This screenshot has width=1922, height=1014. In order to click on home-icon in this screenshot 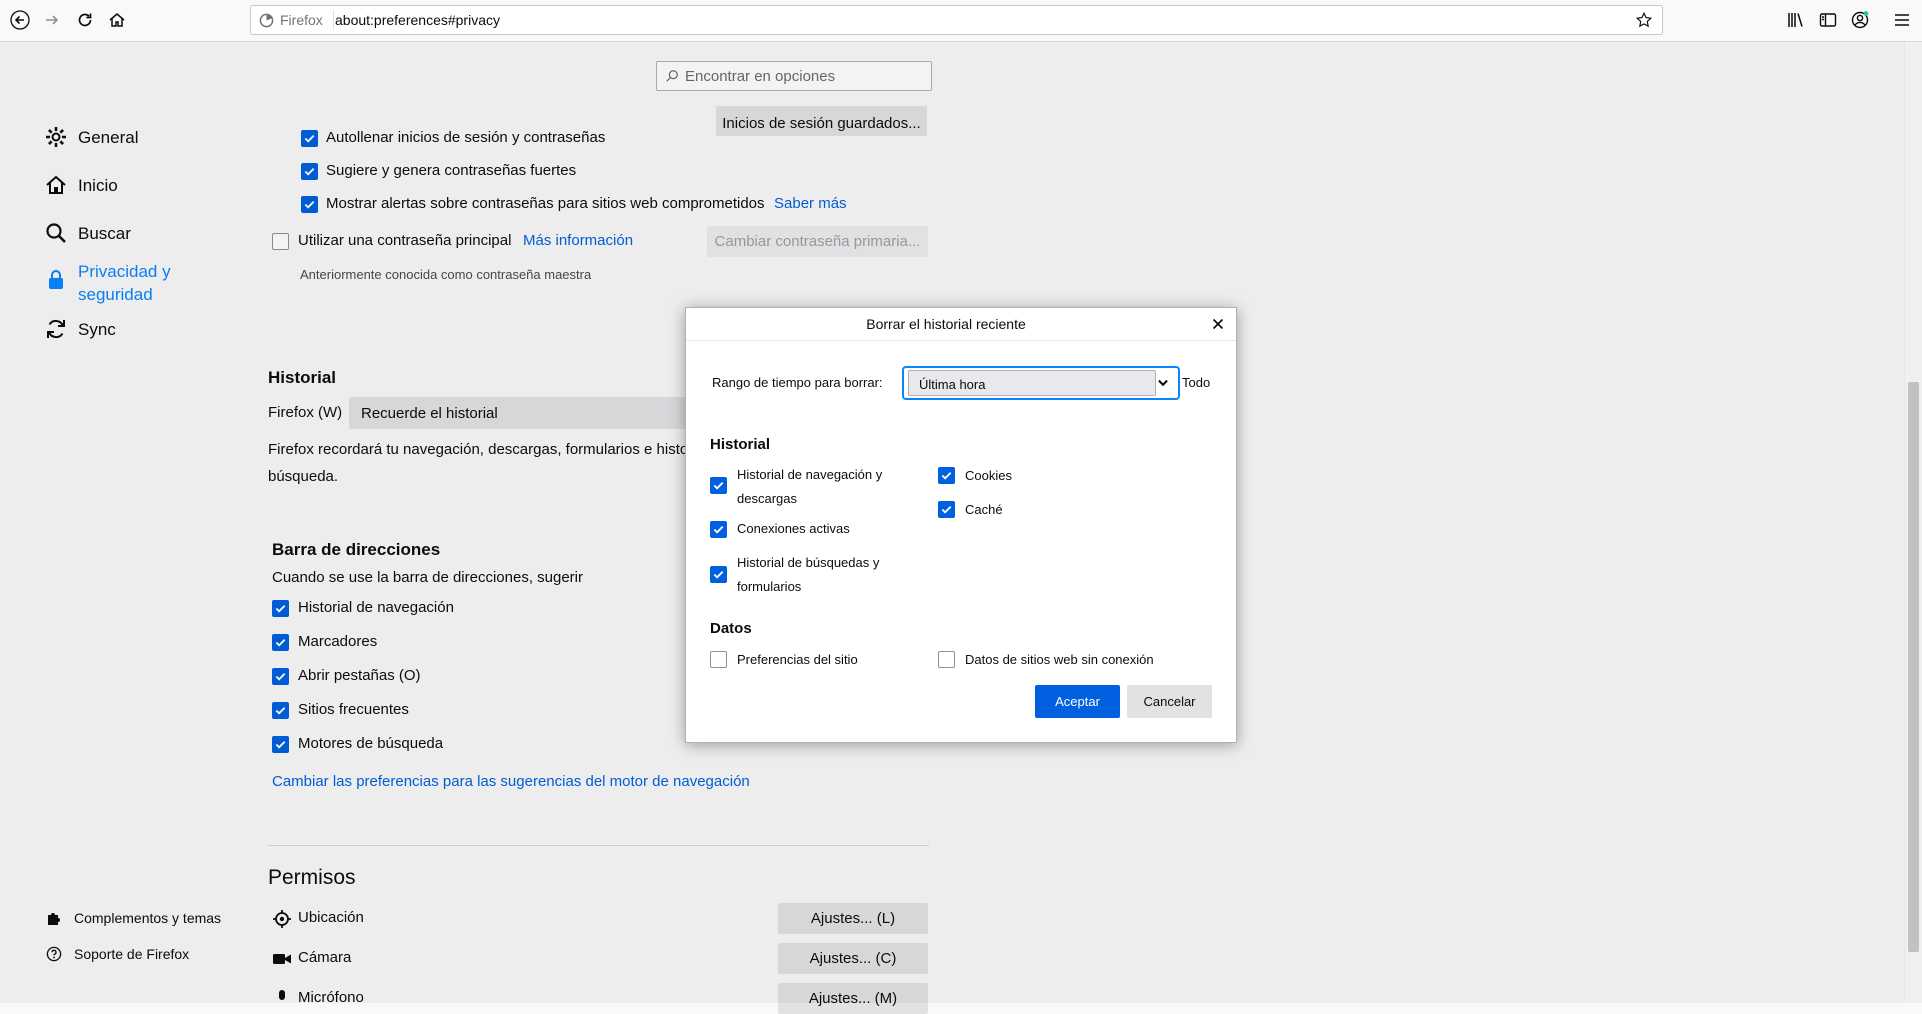, I will do `click(117, 20)`.